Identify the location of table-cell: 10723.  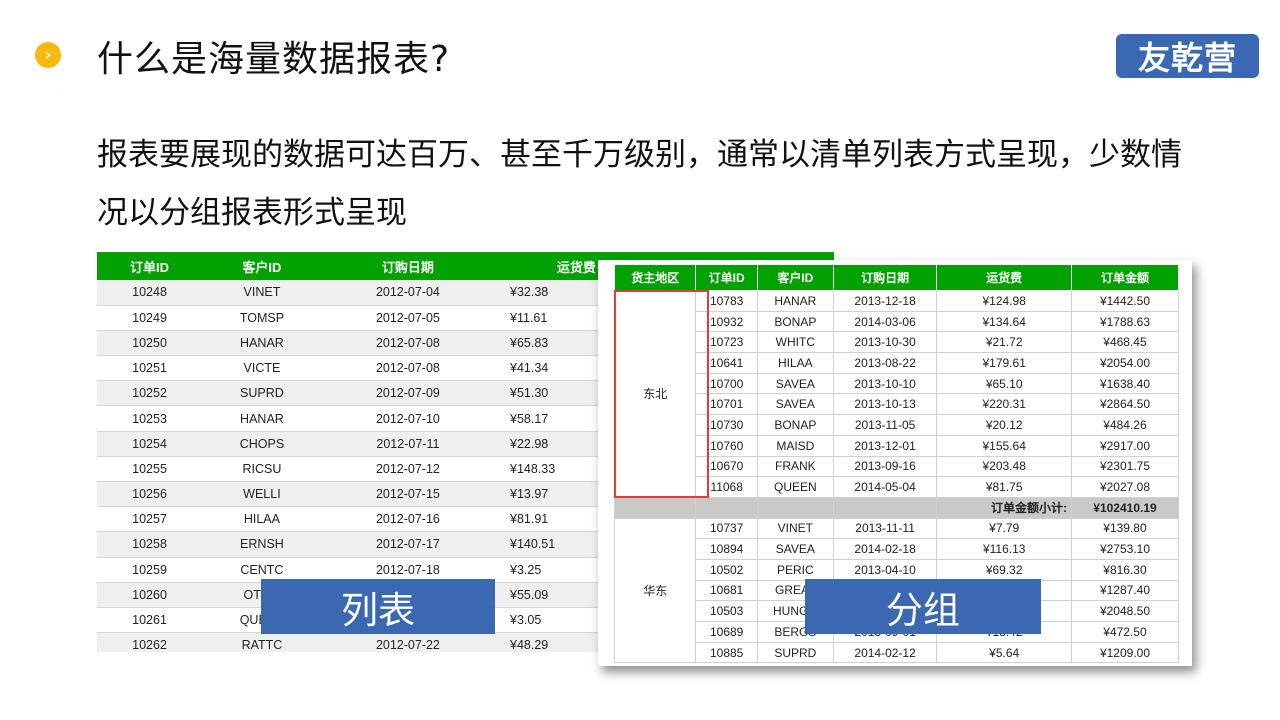
(726, 342).